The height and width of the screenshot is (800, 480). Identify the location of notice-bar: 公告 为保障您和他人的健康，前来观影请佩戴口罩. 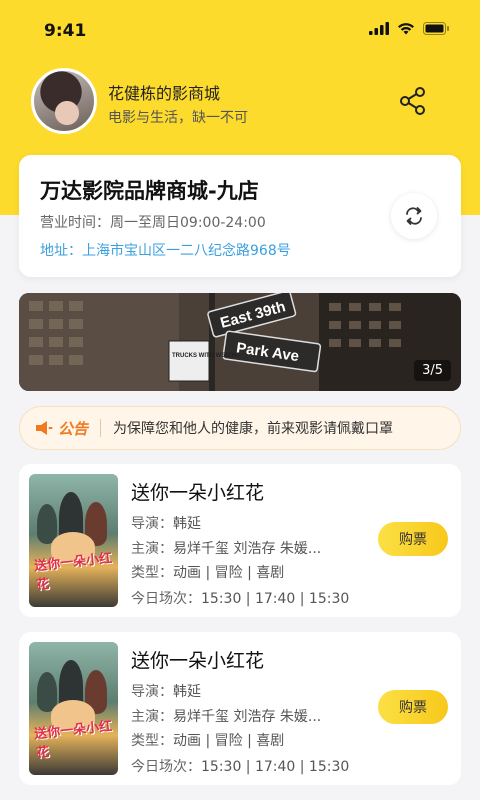
(240, 428).